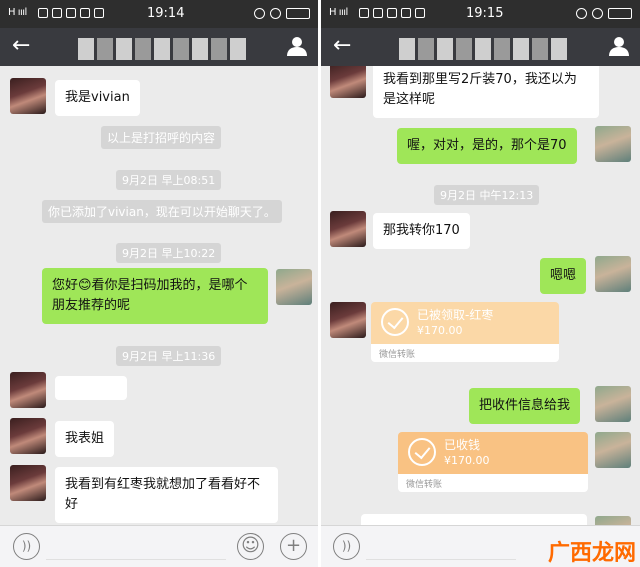 The width and height of the screenshot is (640, 567). Describe the element at coordinates (485, 13) in the screenshot. I see `status-time: 19:15` at that location.